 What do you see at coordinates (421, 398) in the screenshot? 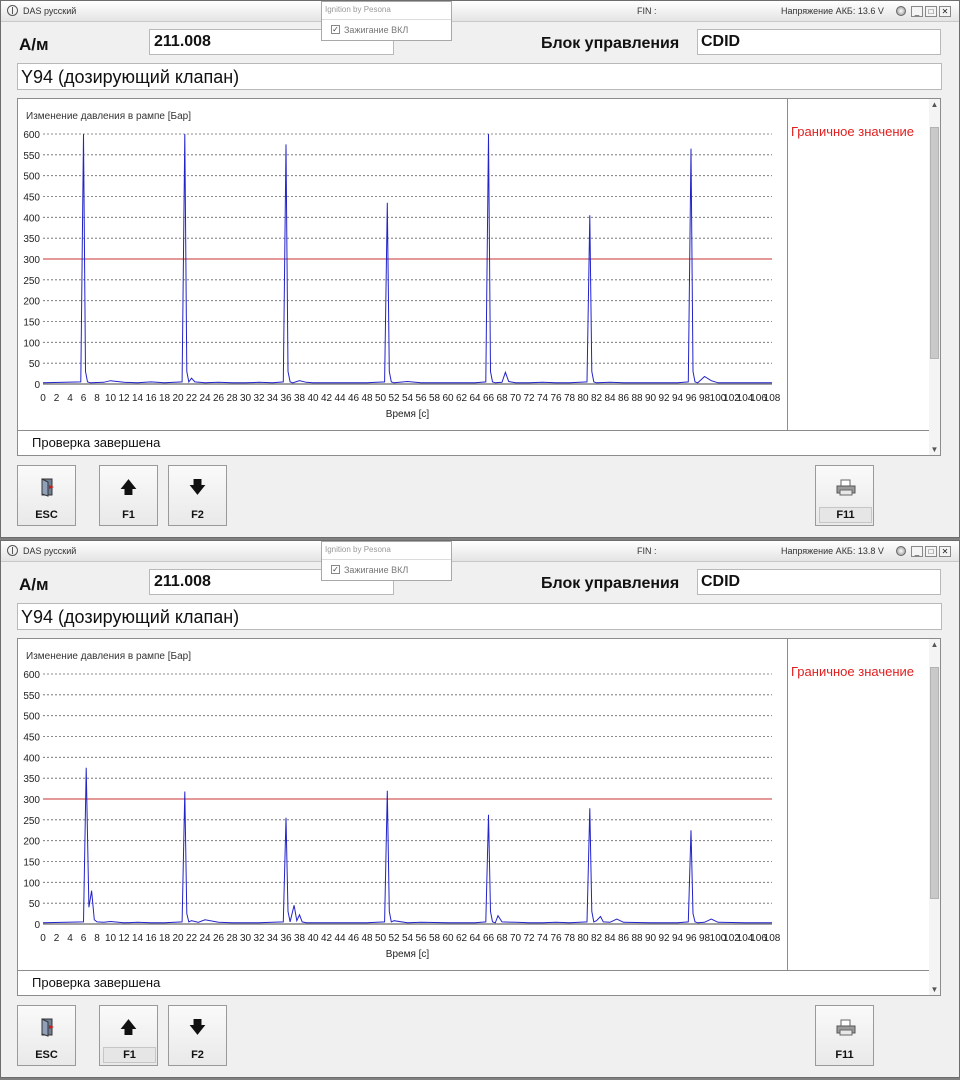
I see `x-tick-label: 56` at bounding box center [421, 398].